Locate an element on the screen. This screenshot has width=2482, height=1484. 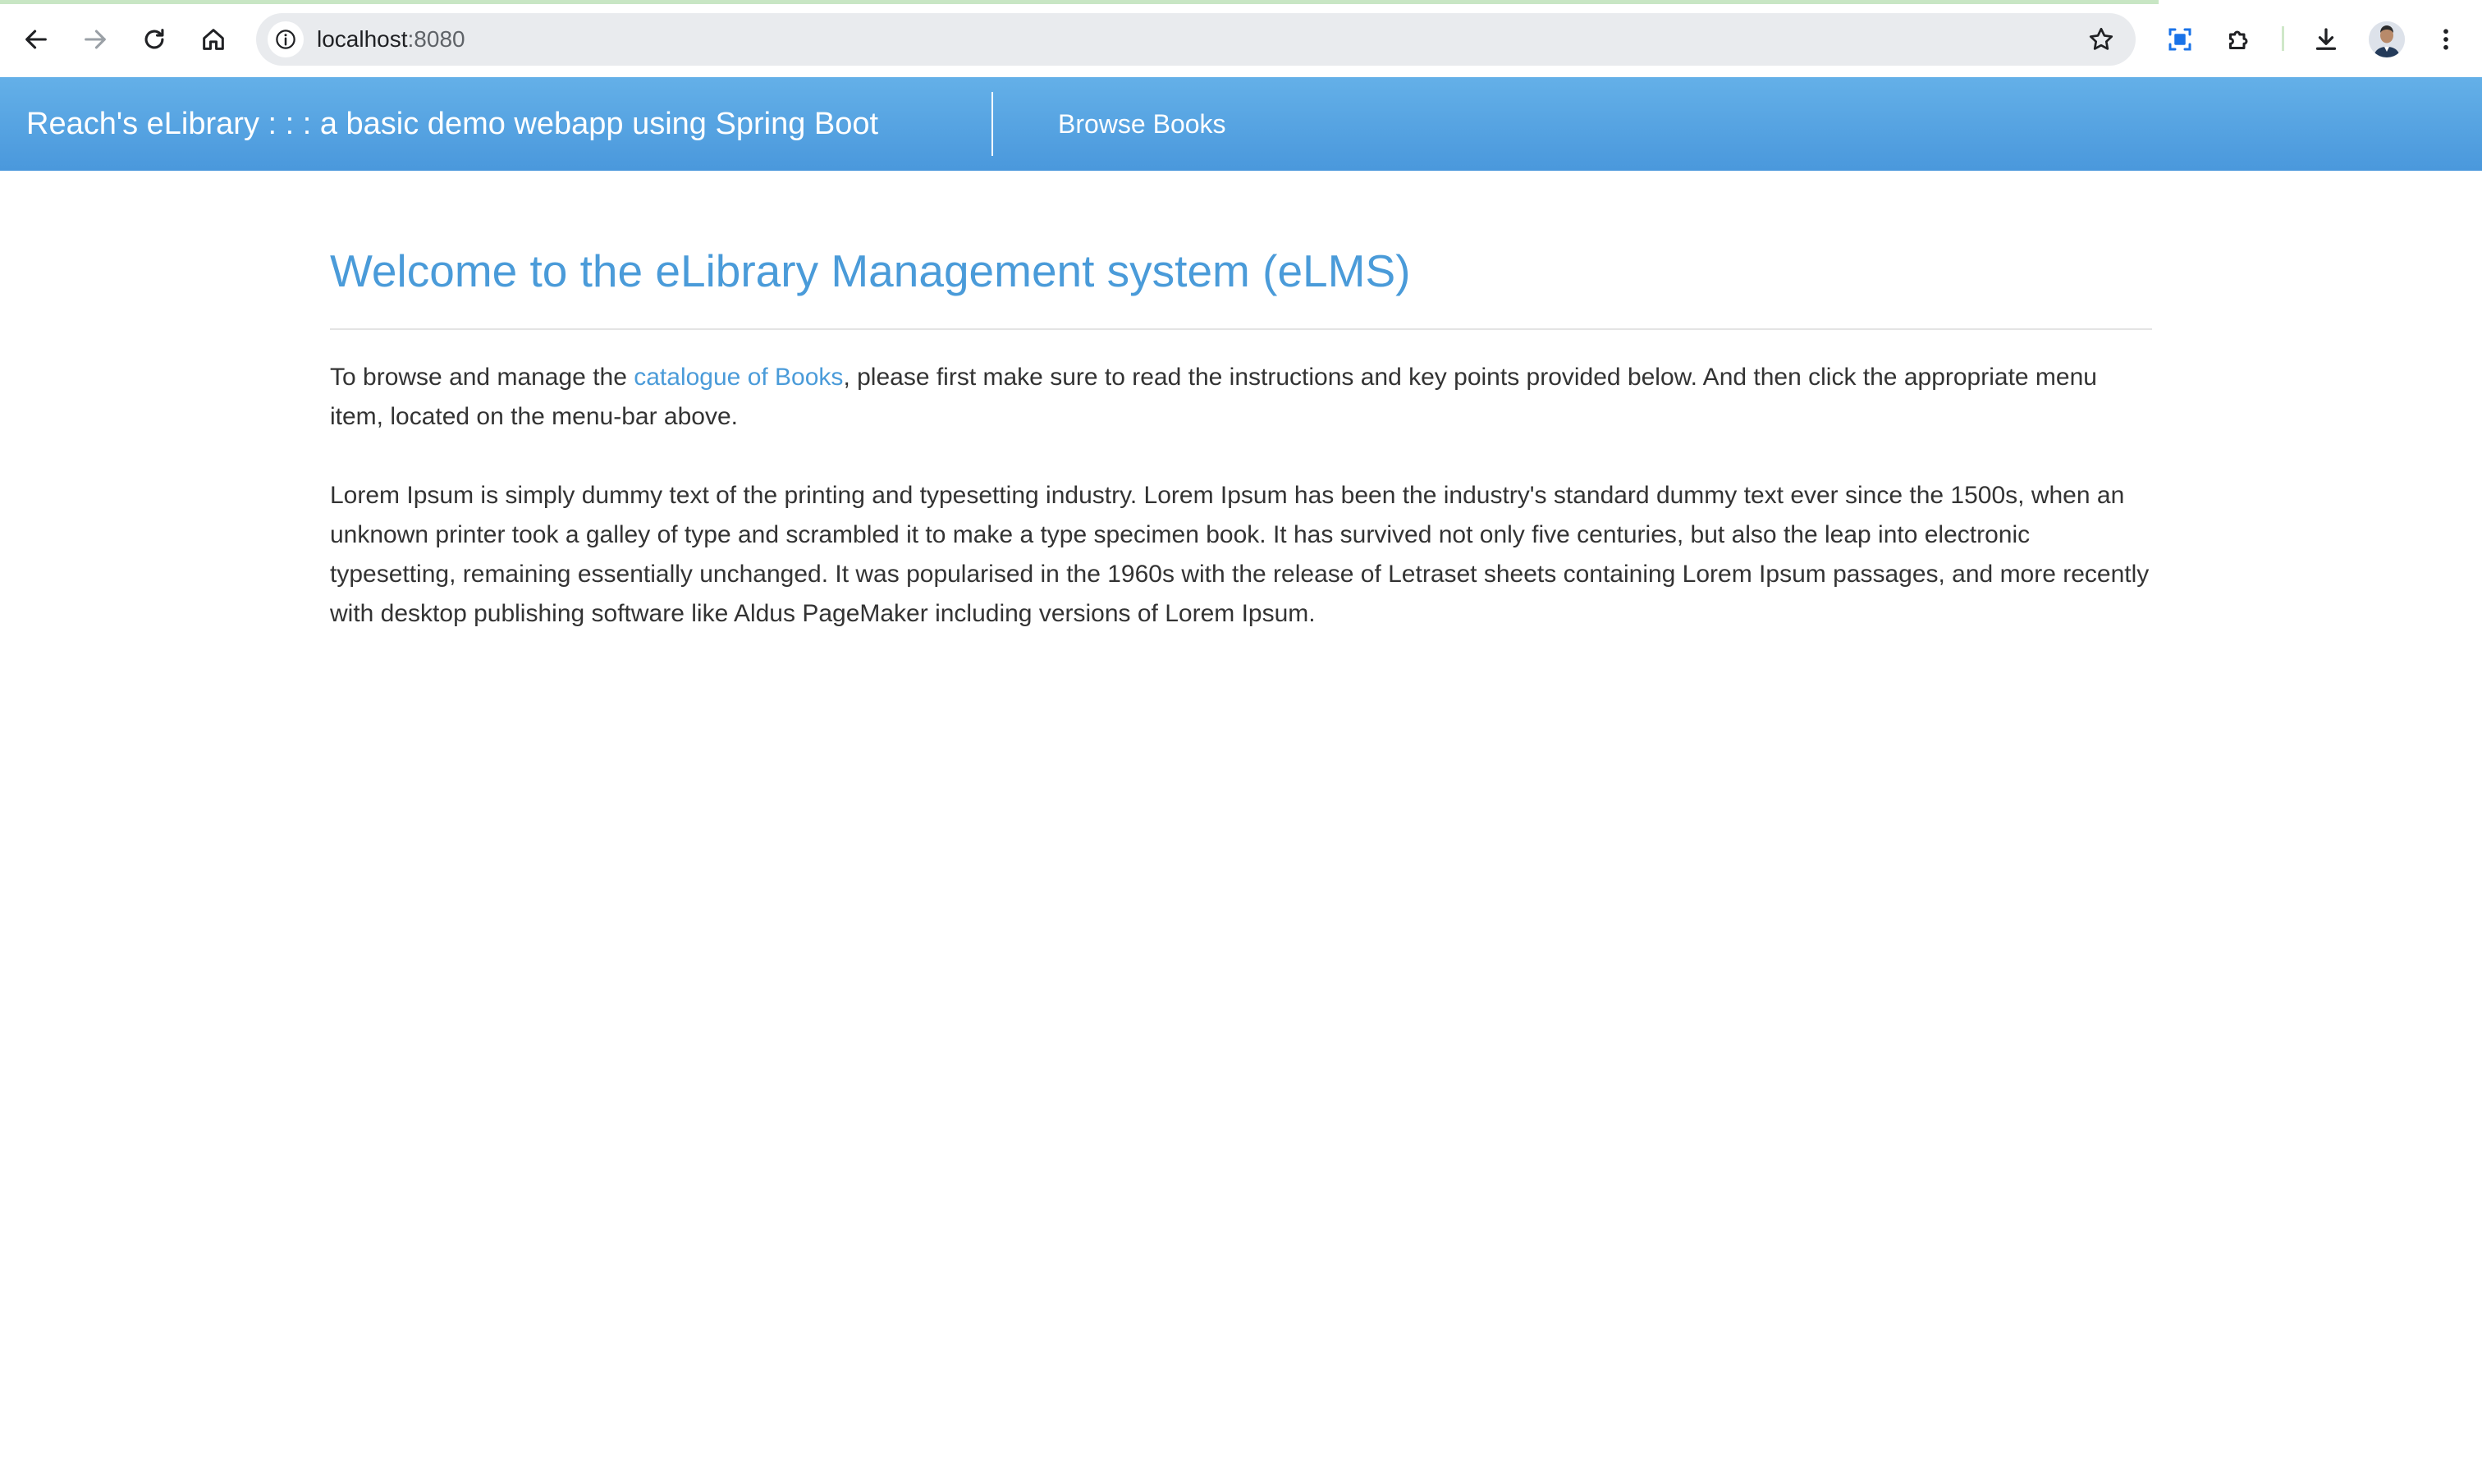
intro-text-before-link: To browse and manage the is located at coordinates (482, 377).